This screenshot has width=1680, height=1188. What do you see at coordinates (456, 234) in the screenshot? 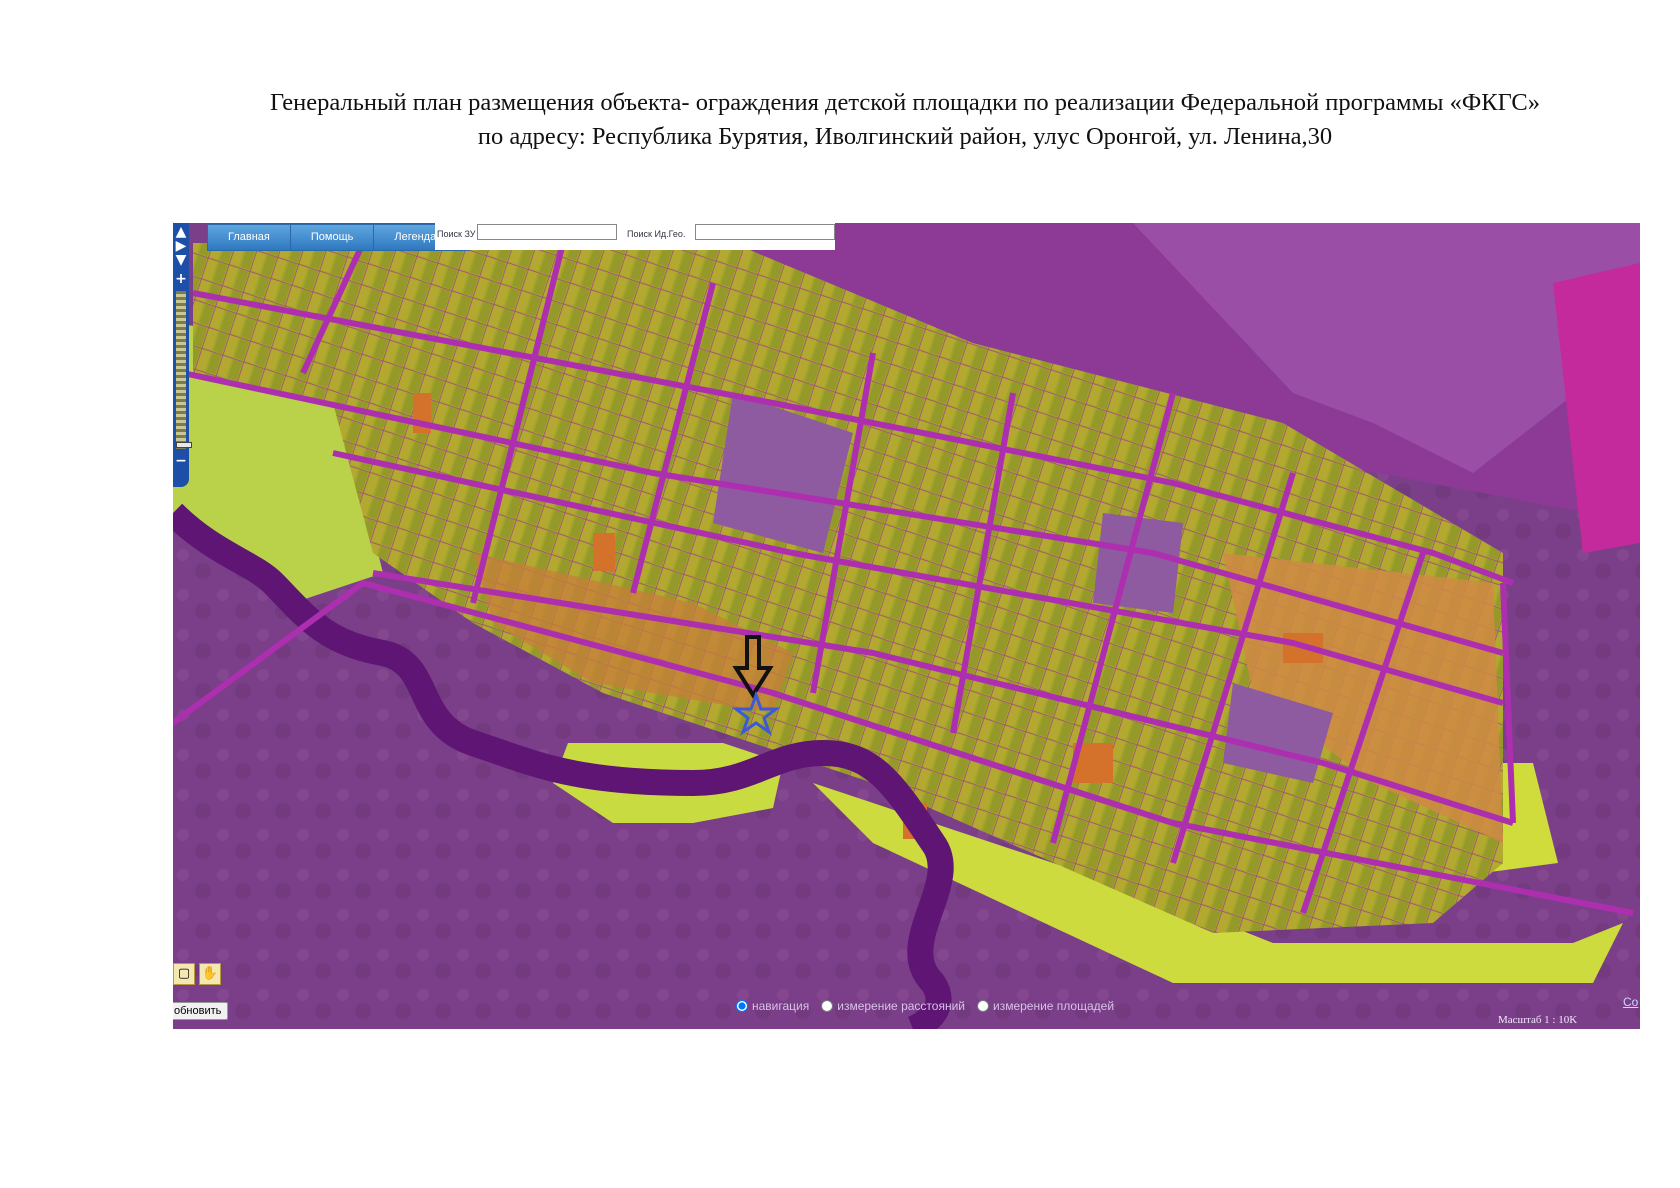
I see `parcel-search-label: Поиск ЗУ` at bounding box center [456, 234].